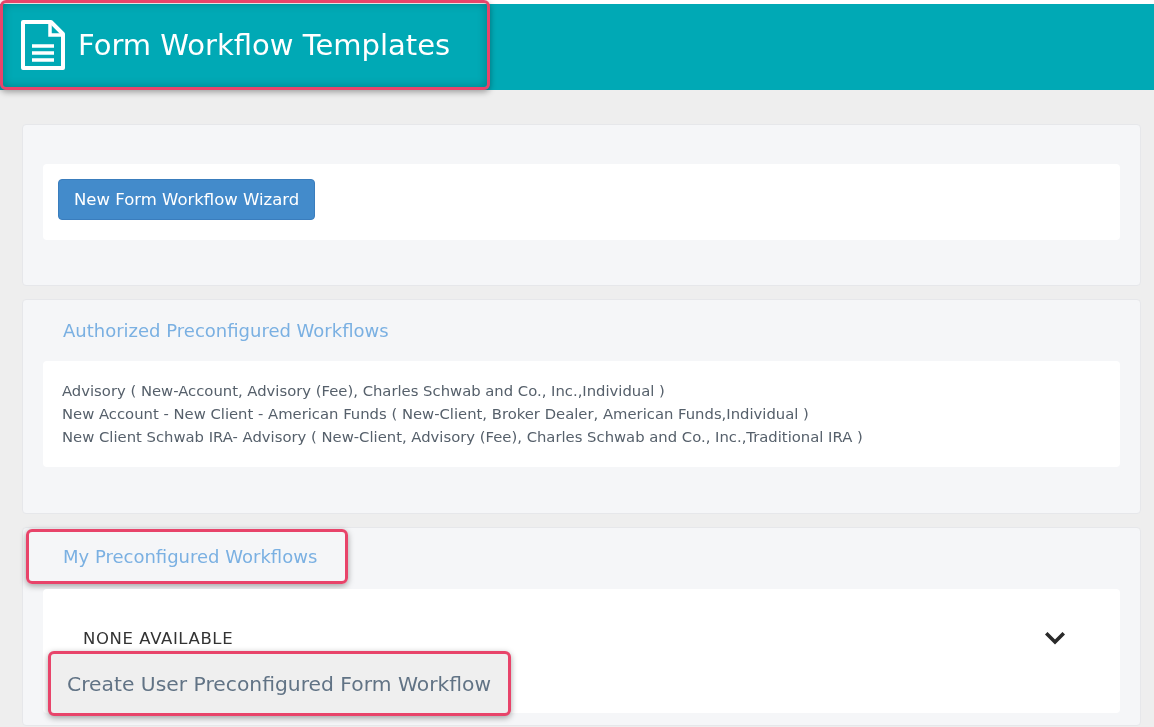 This screenshot has height=727, width=1154. I want to click on document-icon, so click(43, 45).